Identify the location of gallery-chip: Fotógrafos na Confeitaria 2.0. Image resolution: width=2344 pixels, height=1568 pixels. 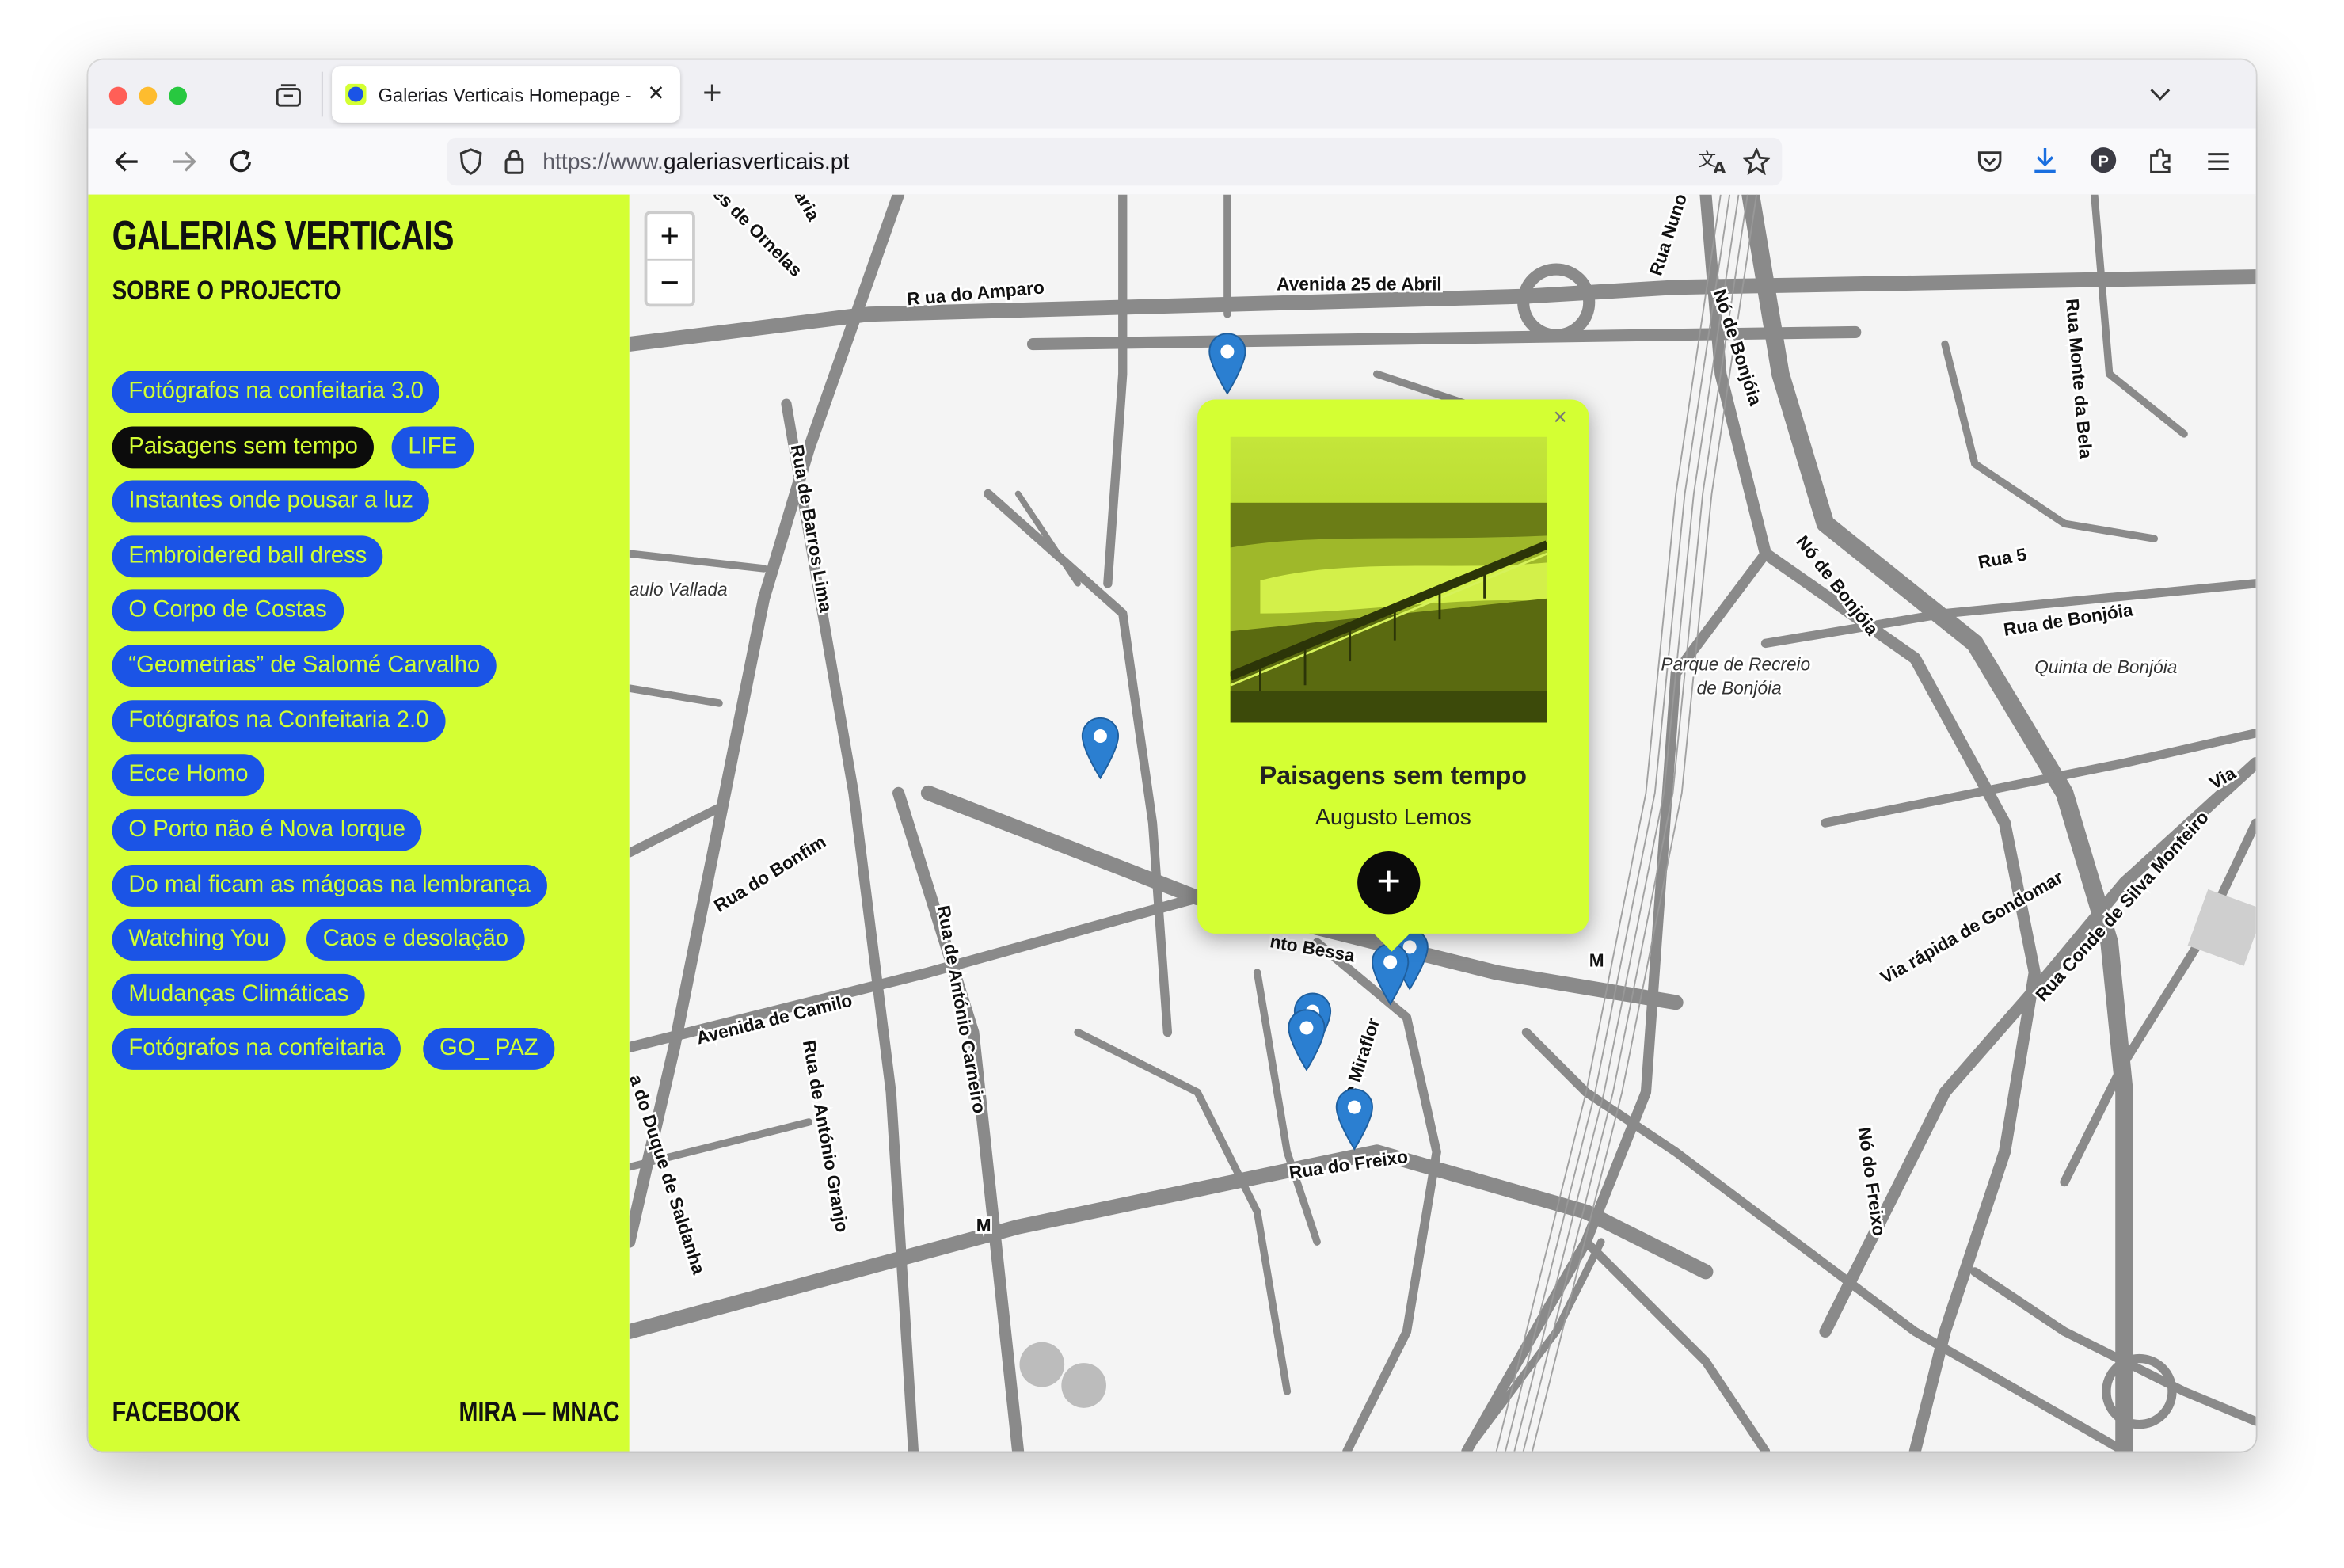
(279, 721).